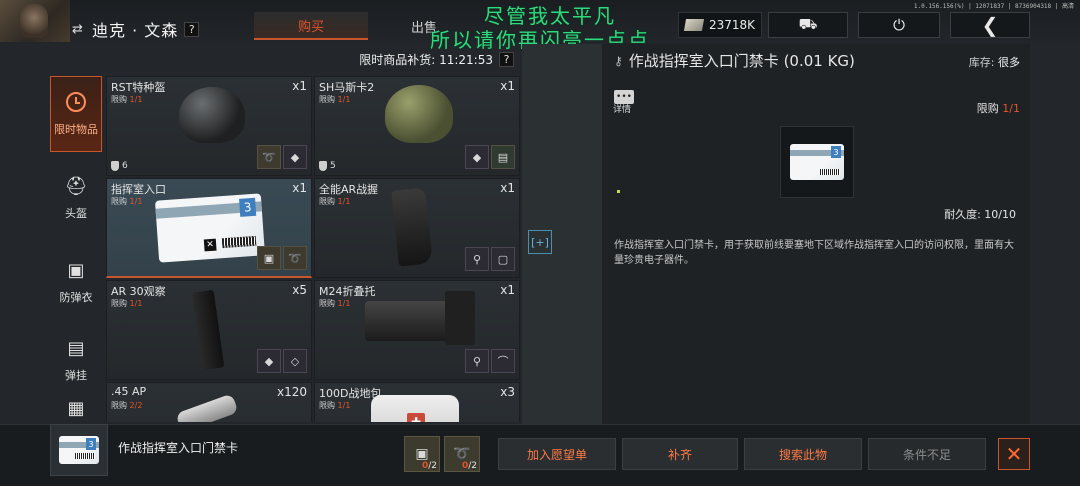  What do you see at coordinates (76, 282) in the screenshot?
I see `category-vest: ▣ 防弹衣` at bounding box center [76, 282].